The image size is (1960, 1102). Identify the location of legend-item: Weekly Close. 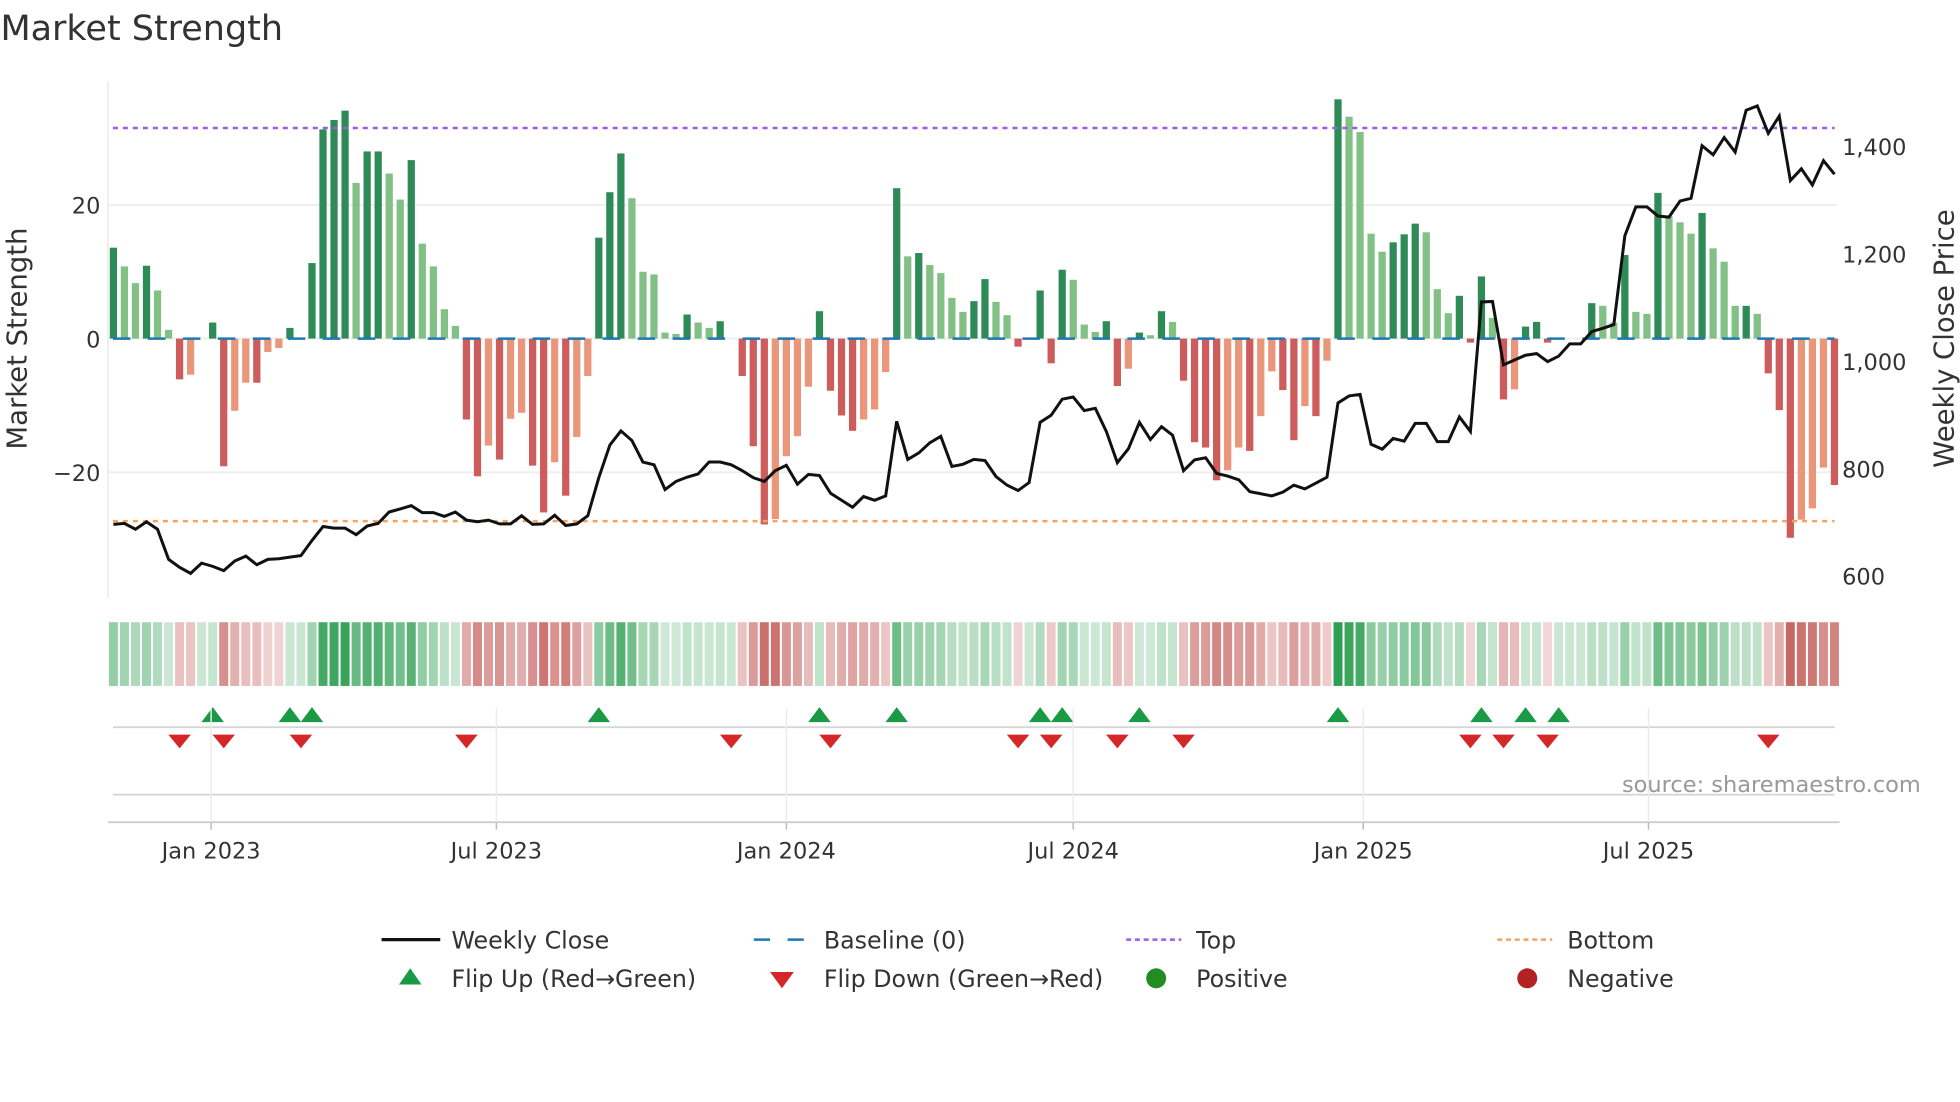
(495, 940).